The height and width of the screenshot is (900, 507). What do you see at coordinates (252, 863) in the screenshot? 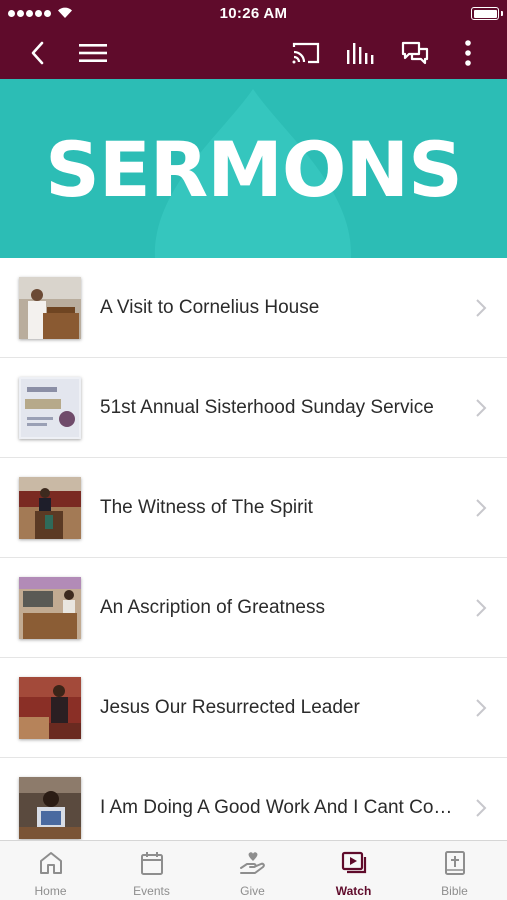
I see `give-icon` at bounding box center [252, 863].